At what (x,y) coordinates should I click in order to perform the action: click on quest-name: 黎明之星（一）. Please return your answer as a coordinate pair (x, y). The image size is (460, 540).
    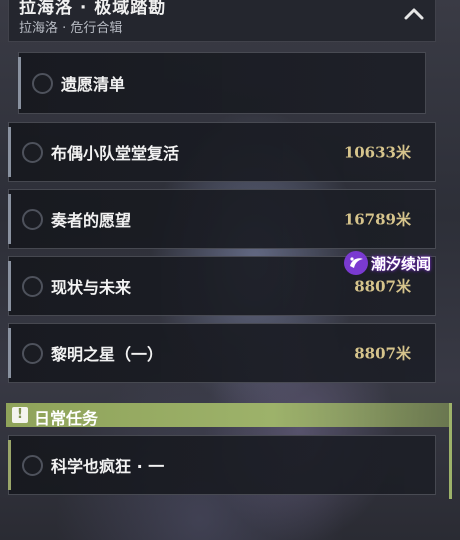
    Looking at the image, I should click on (107, 354).